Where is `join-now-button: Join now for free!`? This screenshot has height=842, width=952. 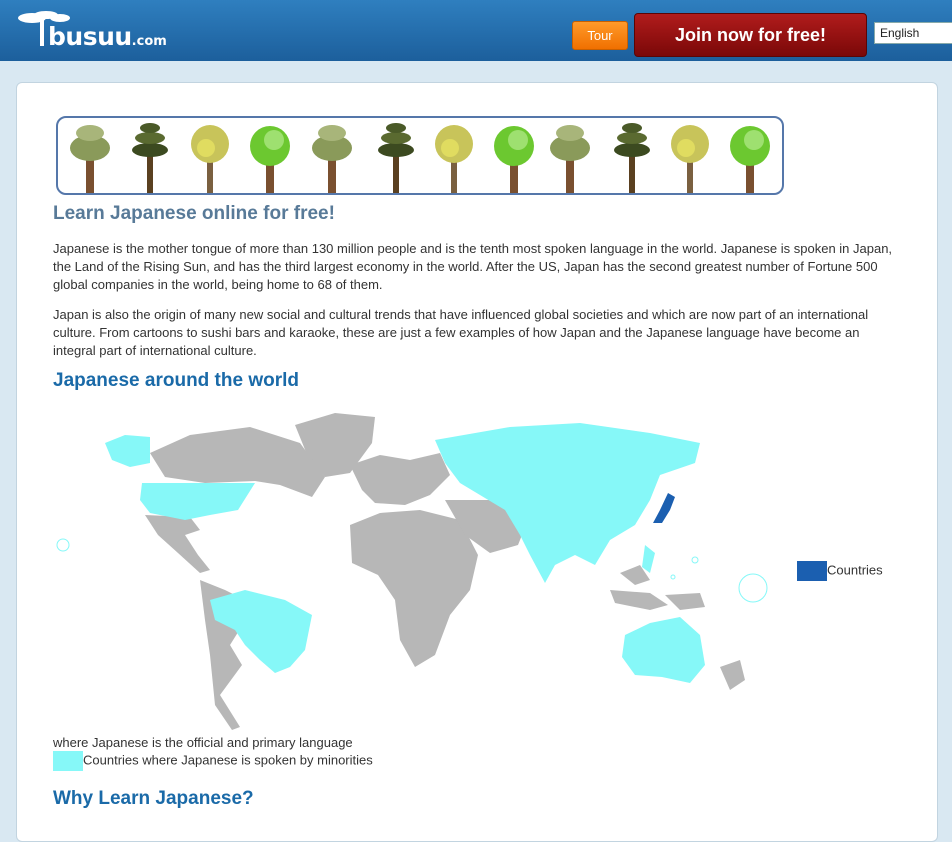 join-now-button: Join now for free! is located at coordinates (750, 35).